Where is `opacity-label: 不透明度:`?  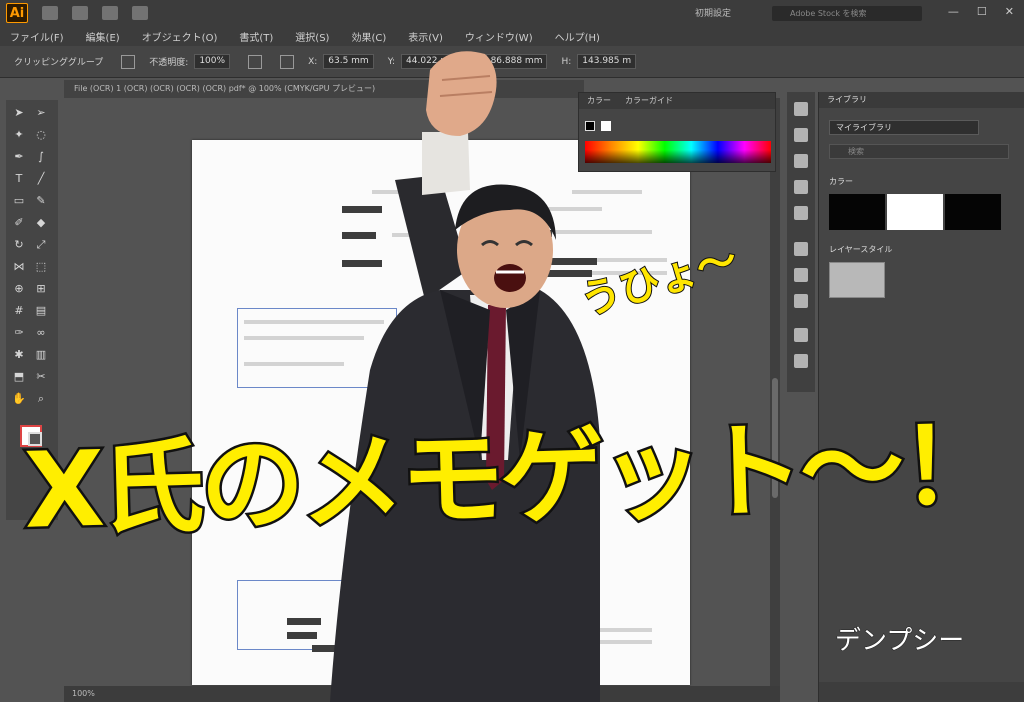 opacity-label: 不透明度: is located at coordinates (169, 63).